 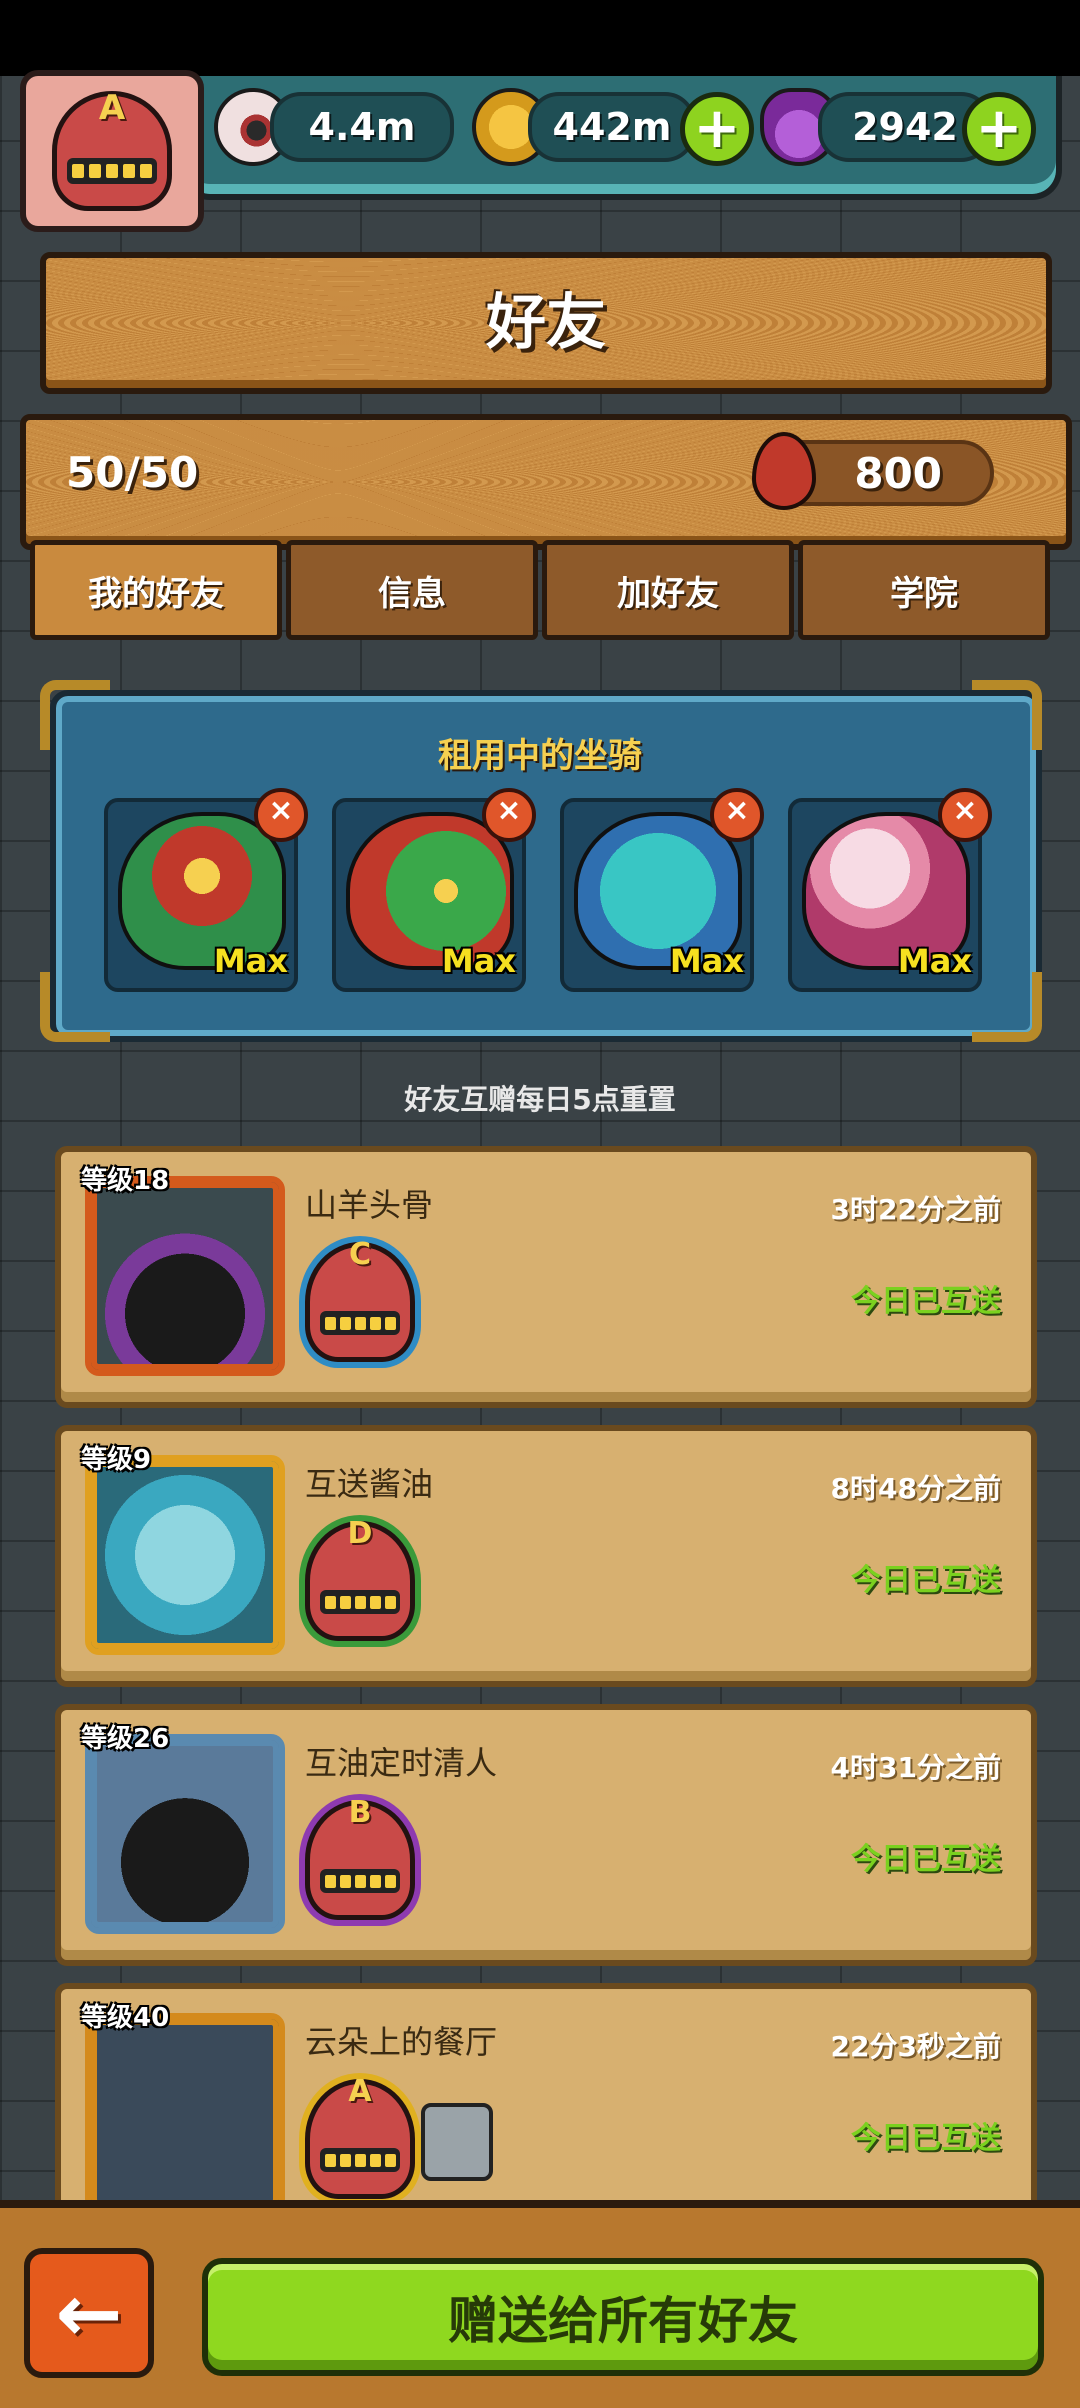 I want to click on page-title: 好友, so click(x=546, y=323).